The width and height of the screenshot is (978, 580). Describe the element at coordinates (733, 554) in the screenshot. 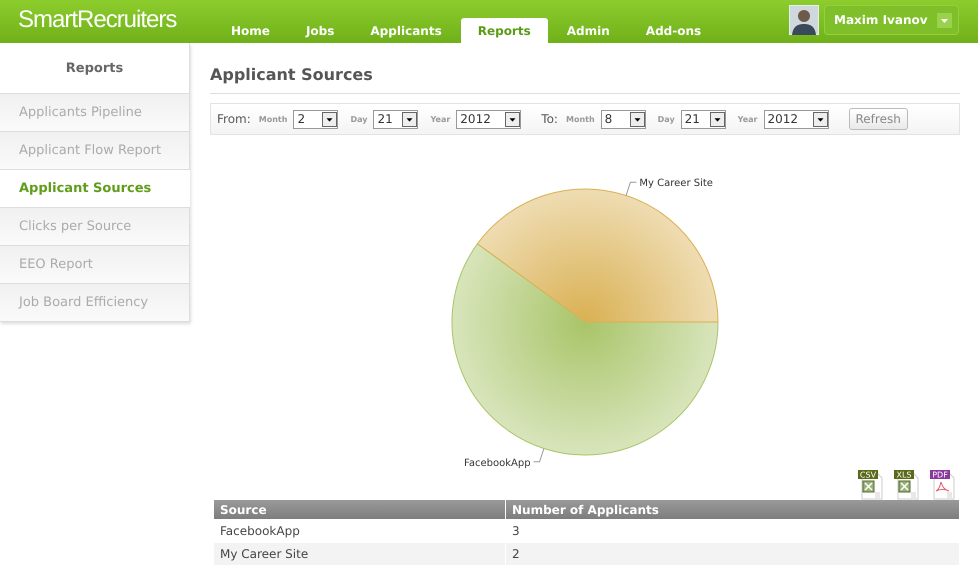

I see `table-cell: 2` at that location.